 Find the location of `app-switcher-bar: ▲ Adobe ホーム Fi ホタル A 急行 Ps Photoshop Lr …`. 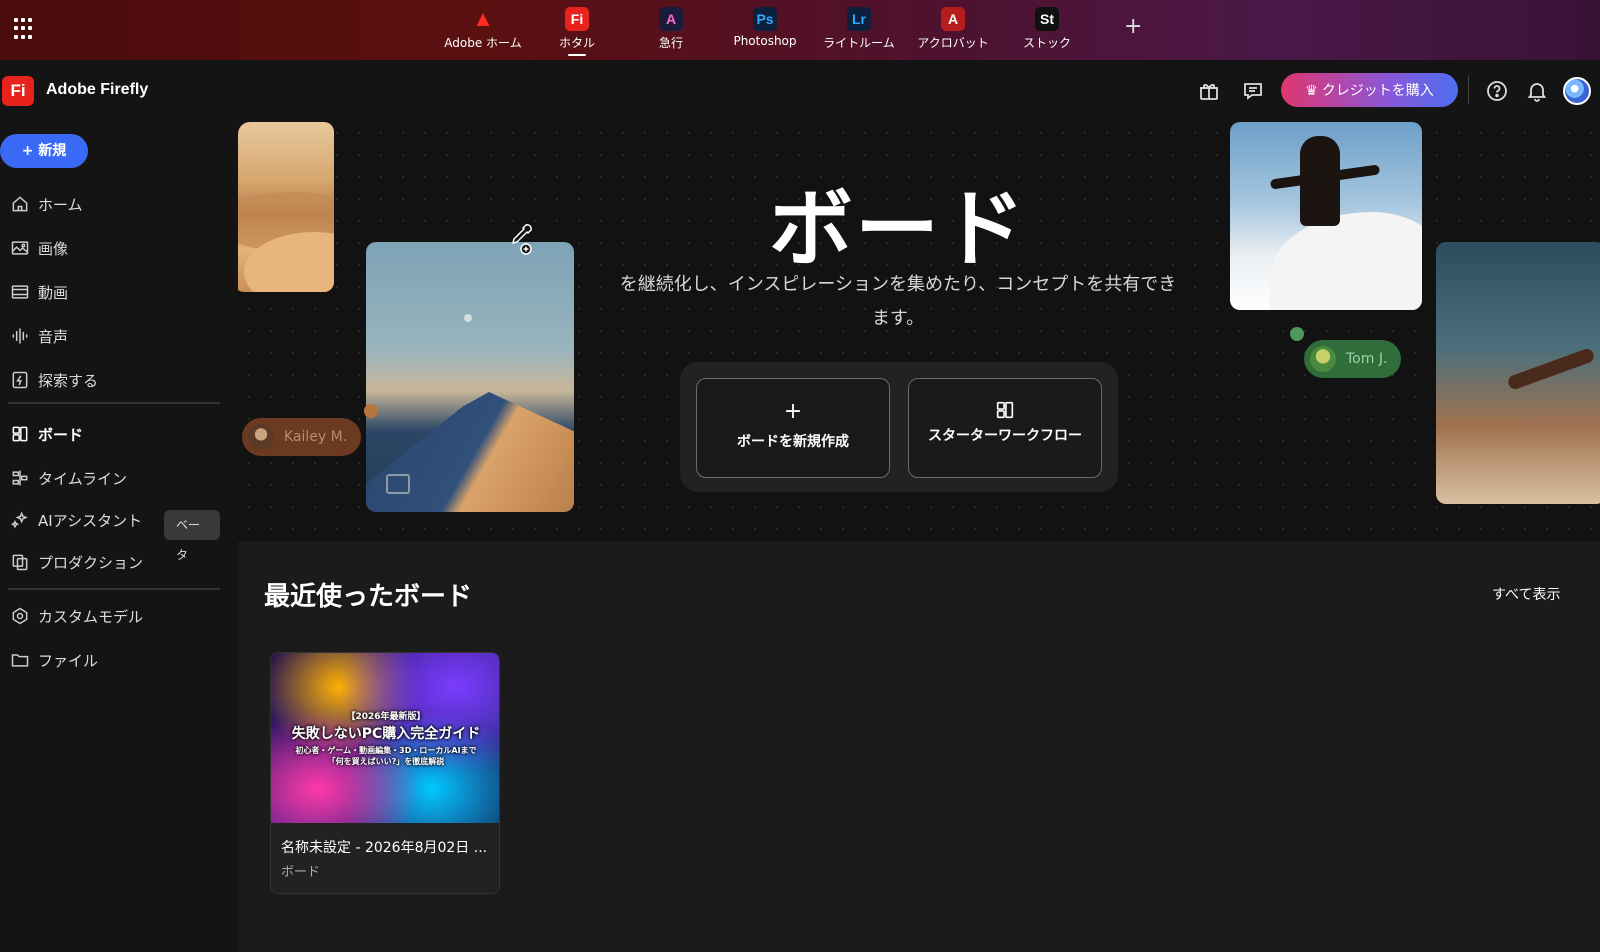

app-switcher-bar: ▲ Adobe ホーム Fi ホタル A 急行 Ps Photoshop Lr … is located at coordinates (800, 30).